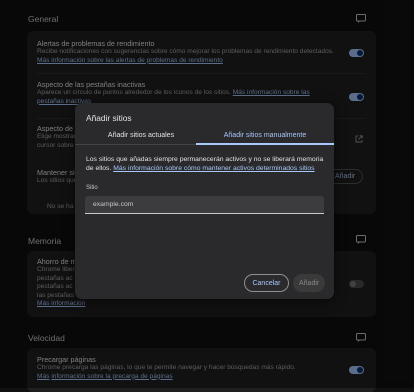 This screenshot has width=414, height=392. I want to click on add-button: Añadir, so click(309, 283).